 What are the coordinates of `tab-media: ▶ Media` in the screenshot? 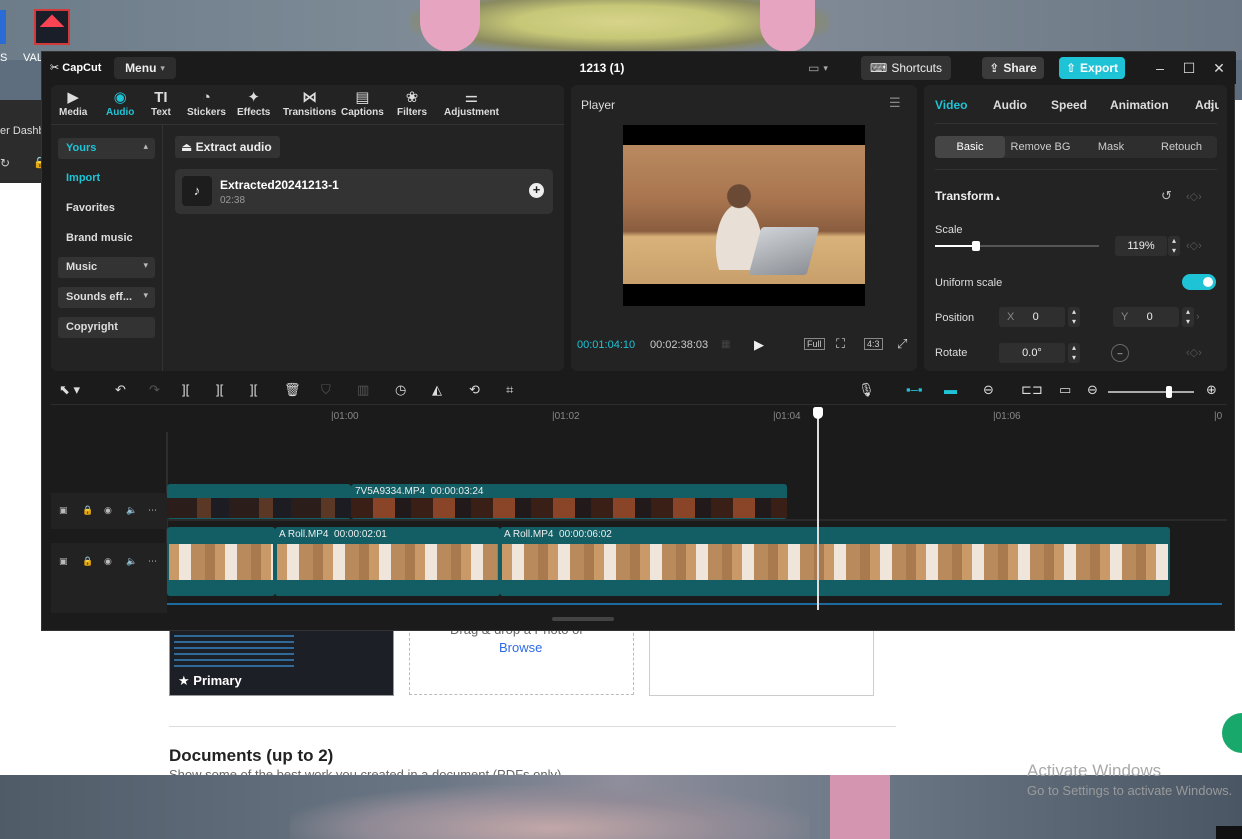 It's located at (73, 103).